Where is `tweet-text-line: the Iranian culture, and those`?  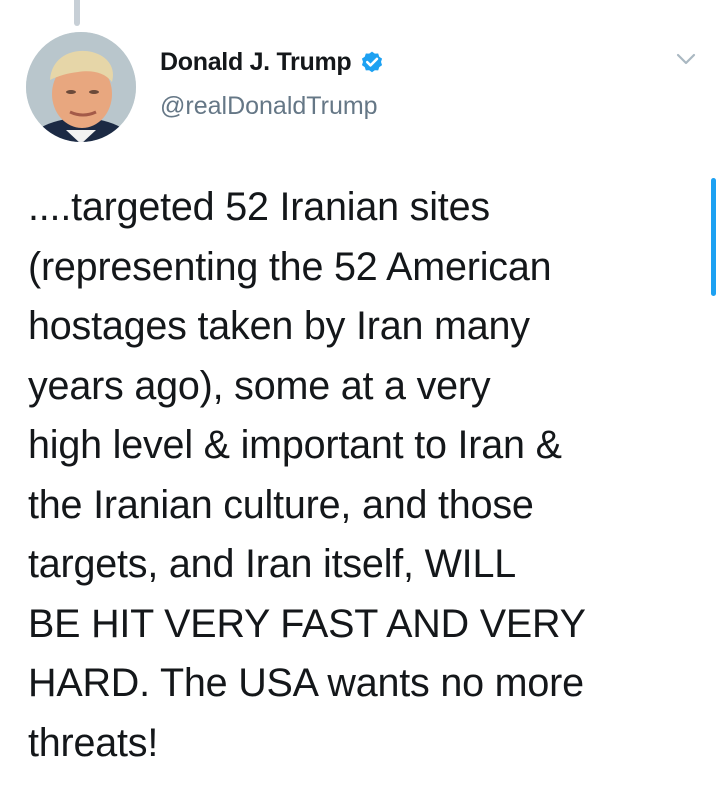
tweet-text-line: the Iranian culture, and those is located at coordinates (281, 504).